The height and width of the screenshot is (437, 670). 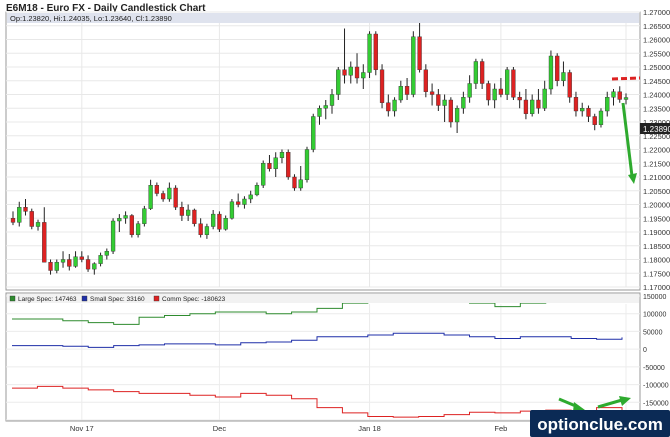 I want to click on price-tick-label: 1.20500, so click(x=656, y=191).